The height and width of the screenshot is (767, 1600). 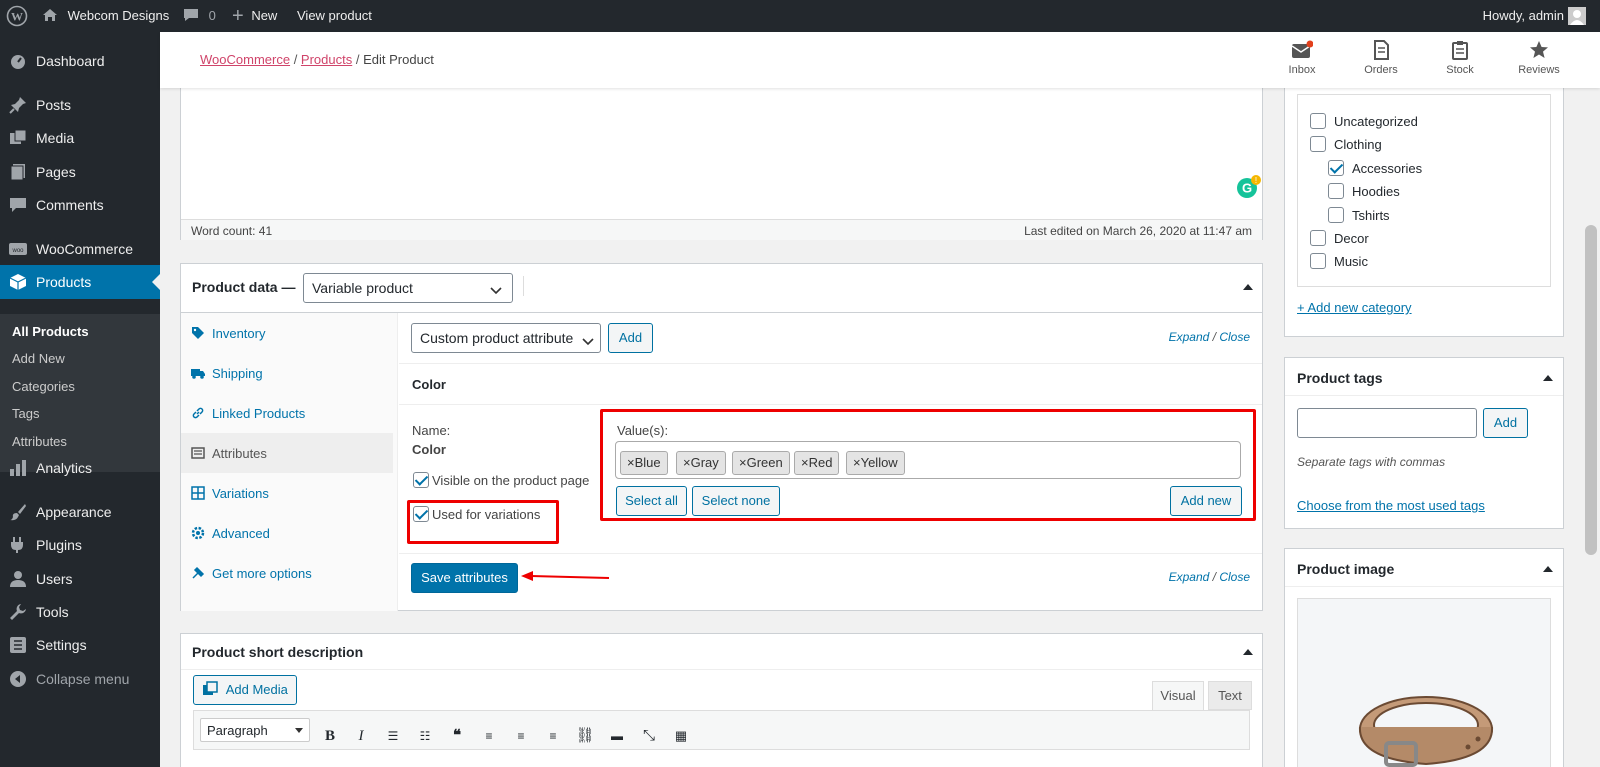 I want to click on tab-visual: Visual, so click(x=1178, y=695).